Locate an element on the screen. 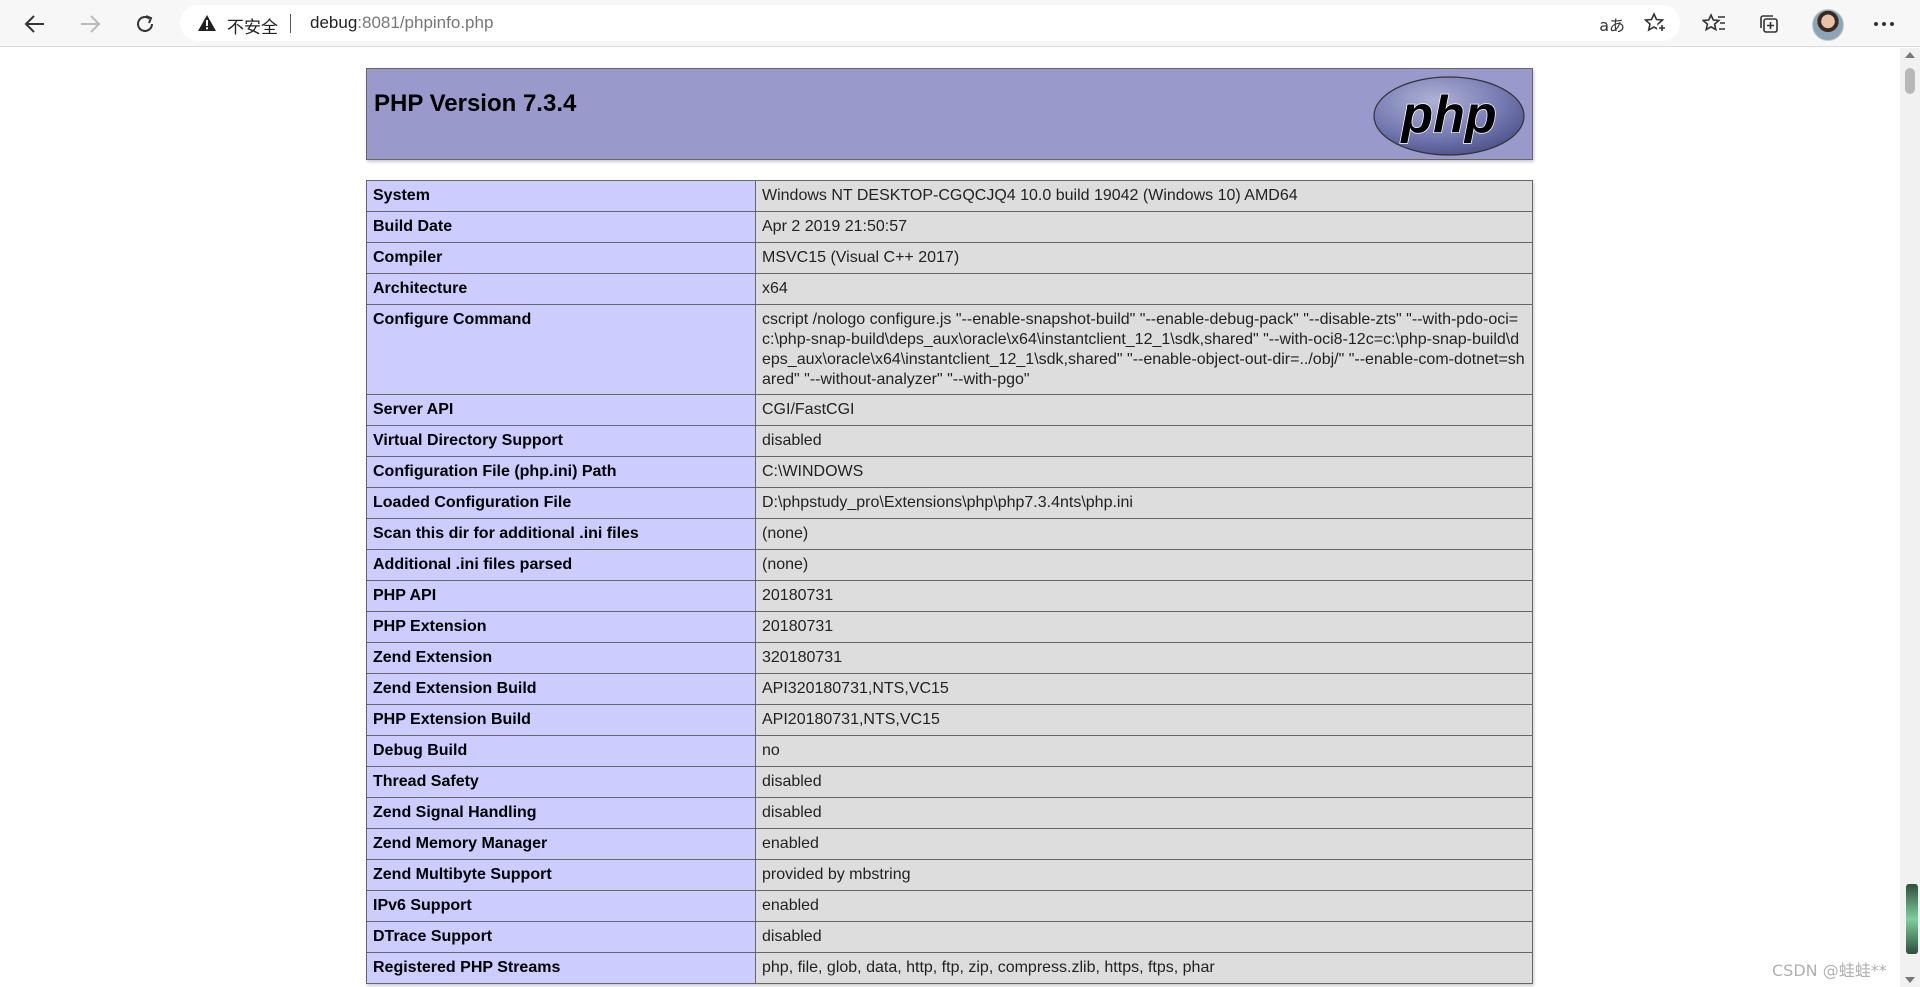 The image size is (1920, 987). favorites-button is located at coordinates (1714, 24).